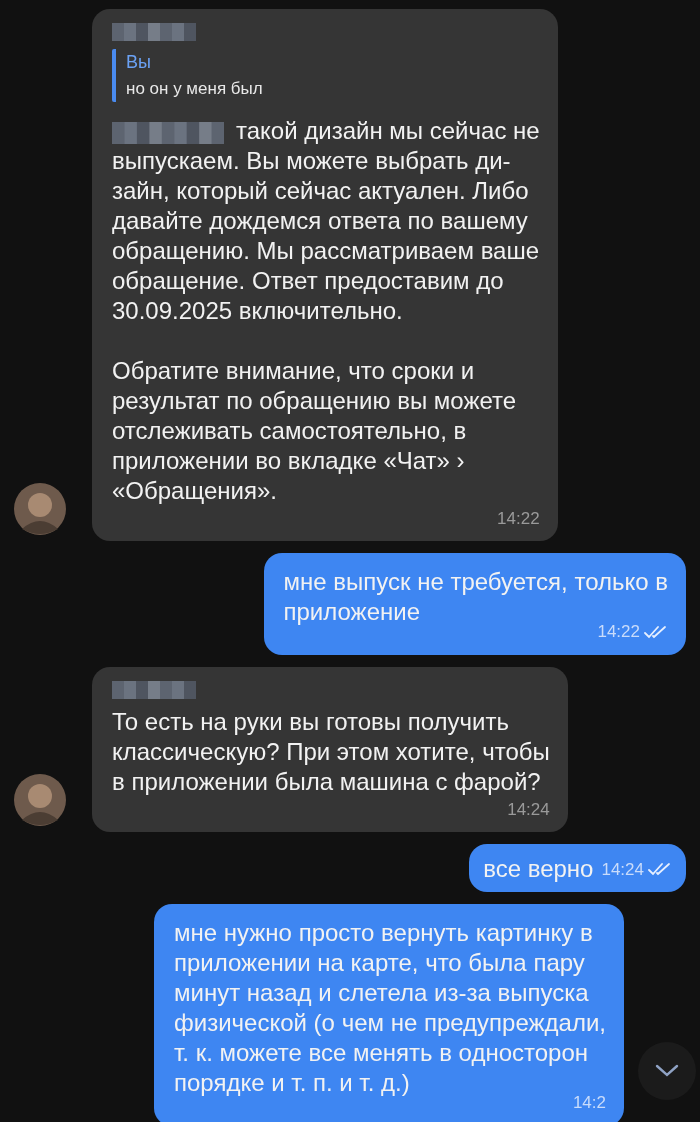  Describe the element at coordinates (518, 518) in the screenshot. I see `message-time: 14:22` at that location.